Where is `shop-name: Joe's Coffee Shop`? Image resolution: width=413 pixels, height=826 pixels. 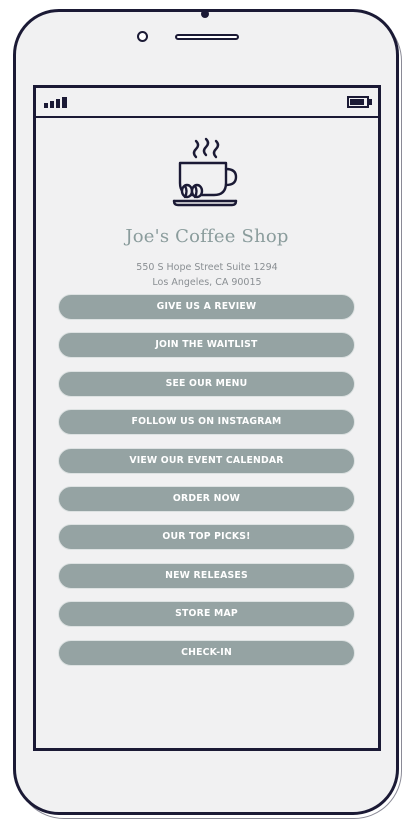
shop-name: Joe's Coffee Shop is located at coordinates (207, 236).